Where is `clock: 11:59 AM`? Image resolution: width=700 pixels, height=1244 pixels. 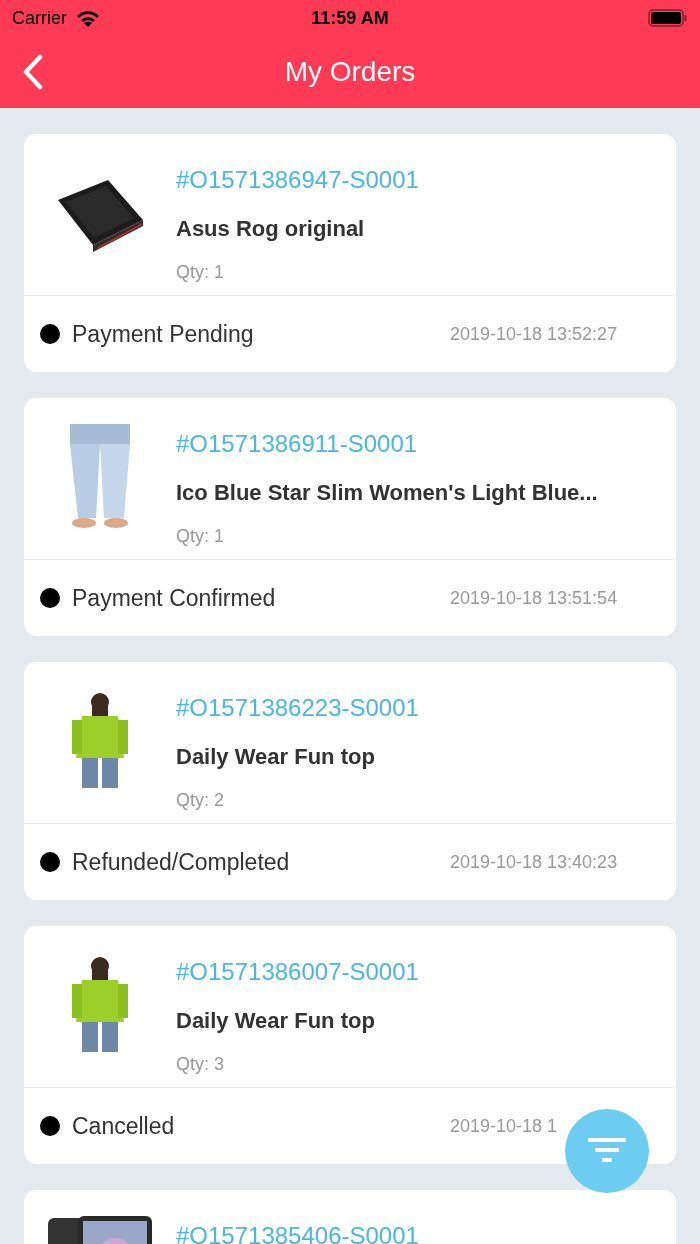
clock: 11:59 AM is located at coordinates (350, 18).